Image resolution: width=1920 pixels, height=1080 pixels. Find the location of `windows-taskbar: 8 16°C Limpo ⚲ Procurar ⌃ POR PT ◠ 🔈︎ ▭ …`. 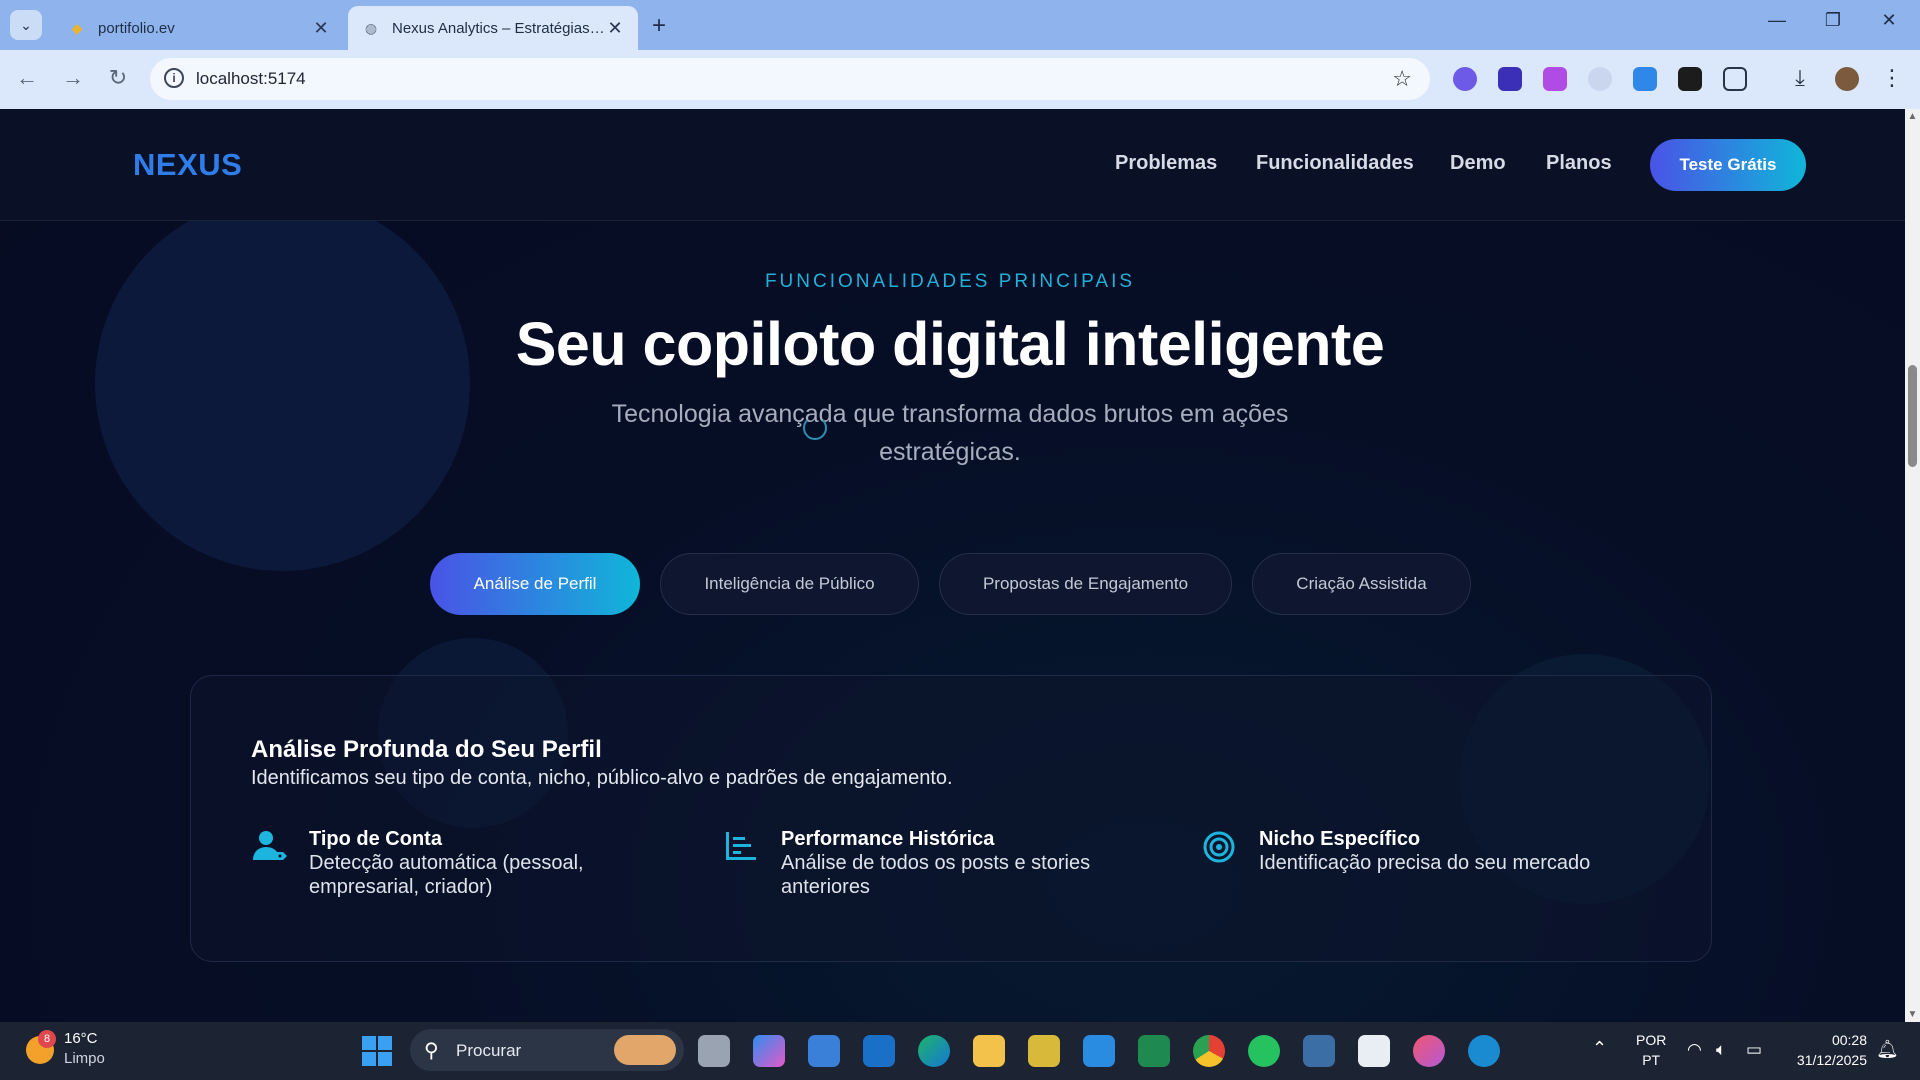

windows-taskbar: 8 16°C Limpo ⚲ Procurar ⌃ POR PT ◠ 🔈︎ ▭ … is located at coordinates (960, 1051).